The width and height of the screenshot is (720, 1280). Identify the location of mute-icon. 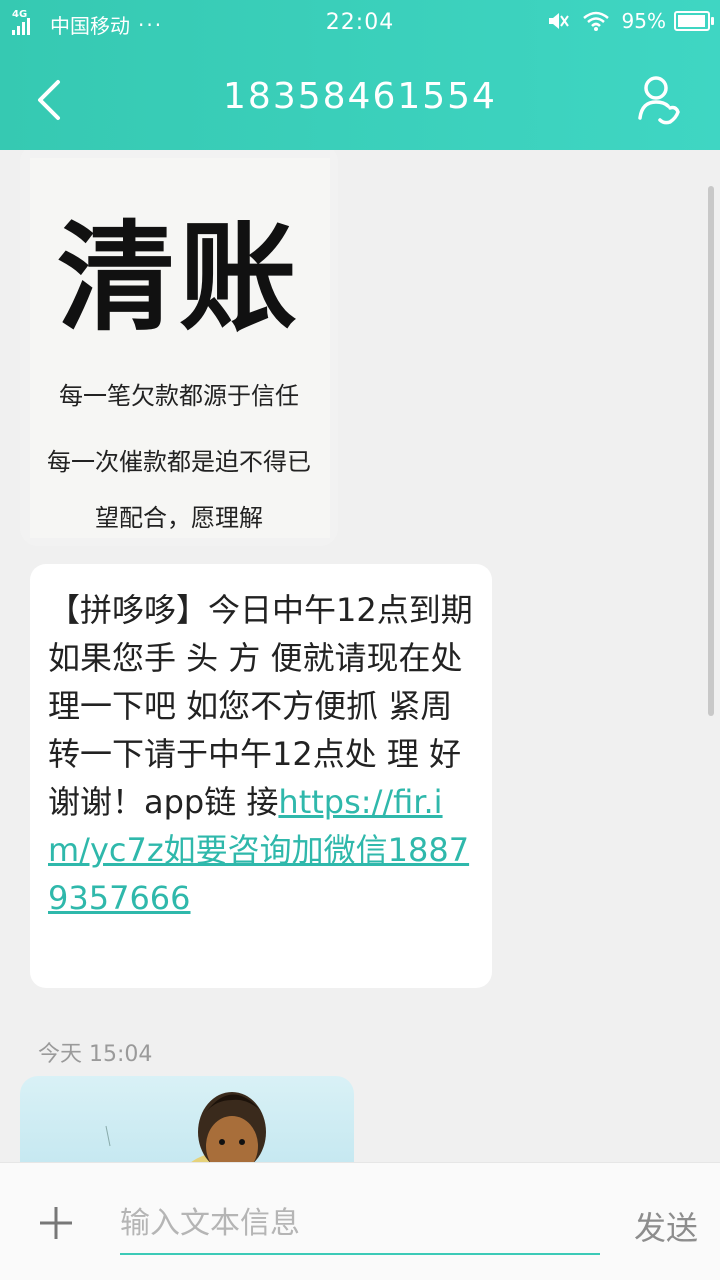
(558, 21).